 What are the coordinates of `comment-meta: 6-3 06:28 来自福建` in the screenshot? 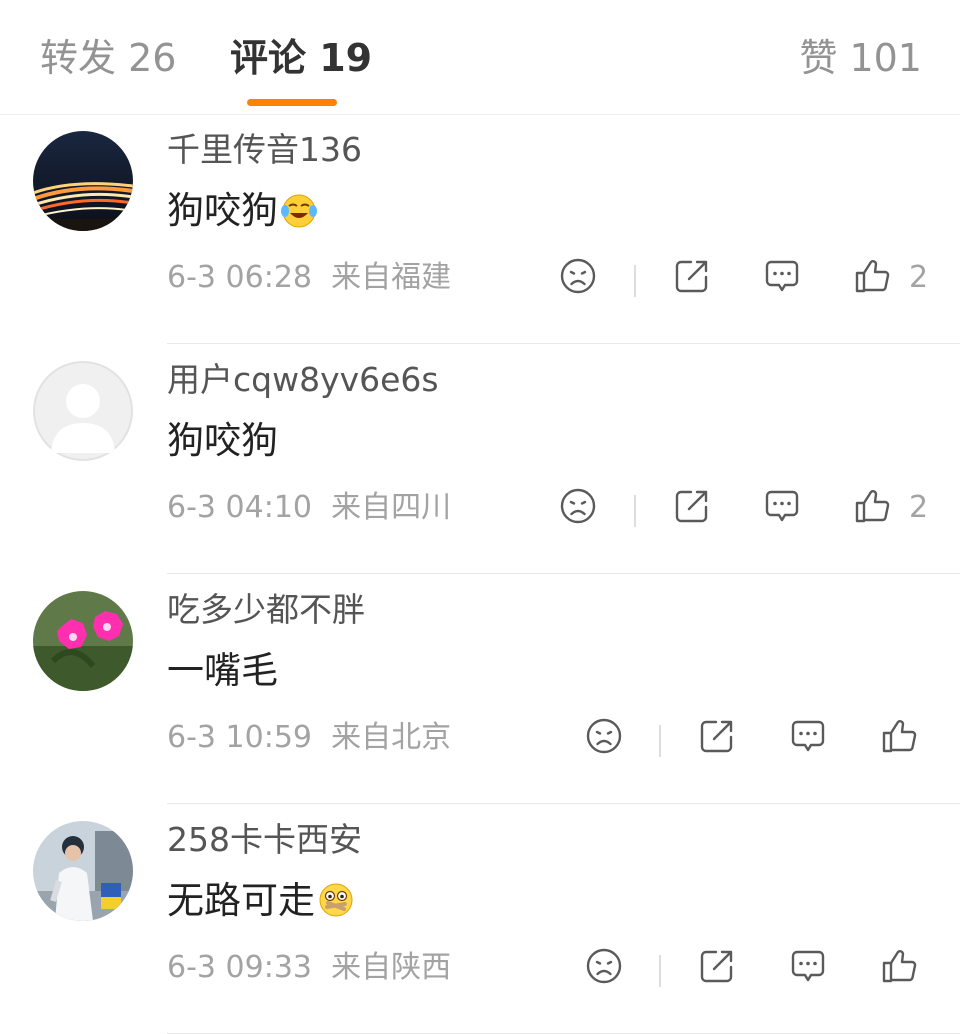 It's located at (309, 278).